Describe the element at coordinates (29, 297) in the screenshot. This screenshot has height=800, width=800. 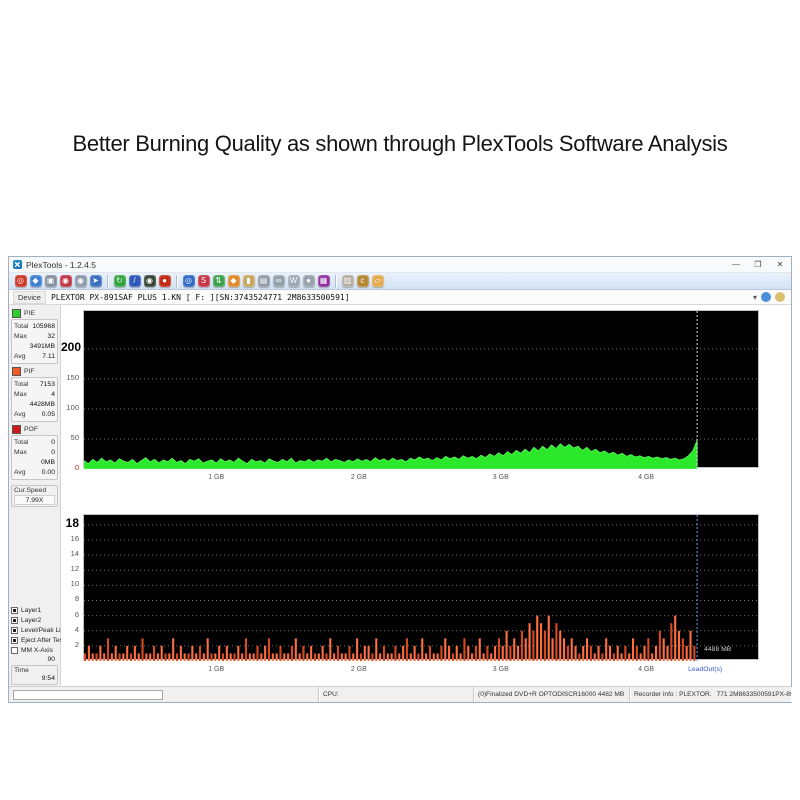
I see `device-label: Device` at that location.